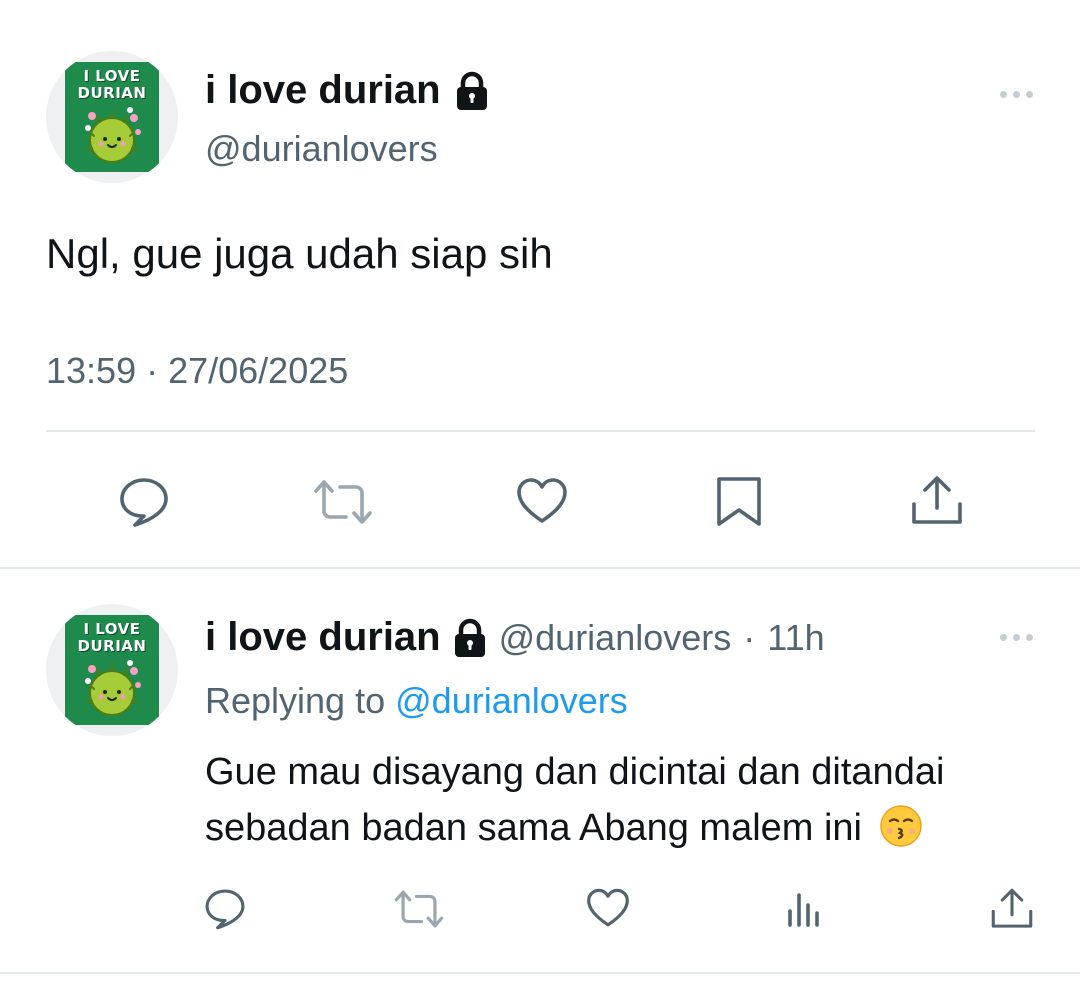 This screenshot has width=1080, height=982. Describe the element at coordinates (295, 700) in the screenshot. I see `replying-to-label: Replying to` at that location.